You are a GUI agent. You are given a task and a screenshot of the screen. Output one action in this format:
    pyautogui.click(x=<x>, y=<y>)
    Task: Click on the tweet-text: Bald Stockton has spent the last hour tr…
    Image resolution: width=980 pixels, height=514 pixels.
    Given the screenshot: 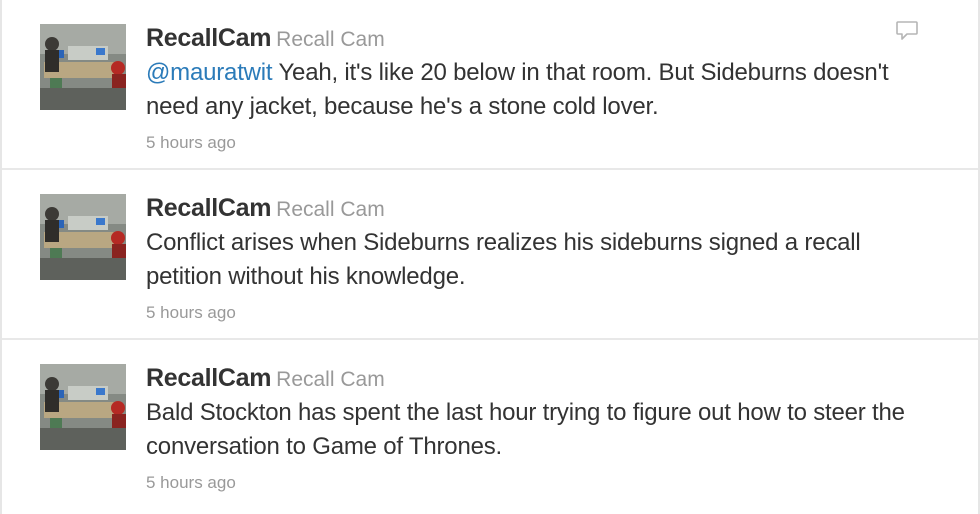 What is the action you would take?
    pyautogui.click(x=525, y=429)
    